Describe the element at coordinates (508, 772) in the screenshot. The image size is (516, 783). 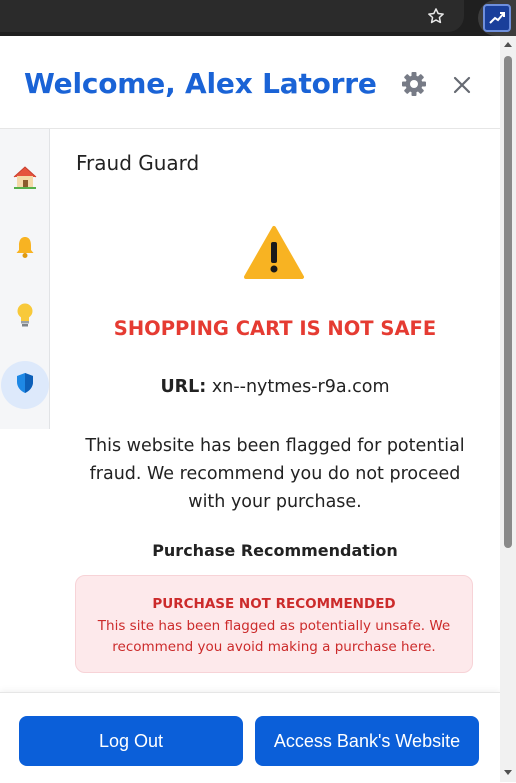
I see `scroll-down-arrow-icon` at that location.